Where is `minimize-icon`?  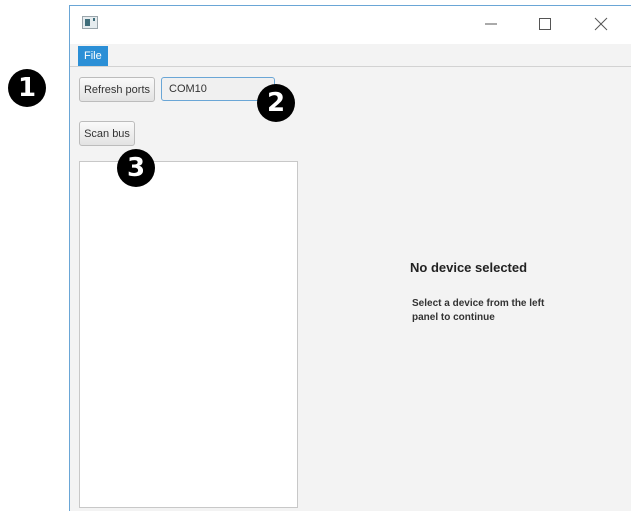 minimize-icon is located at coordinates (491, 24).